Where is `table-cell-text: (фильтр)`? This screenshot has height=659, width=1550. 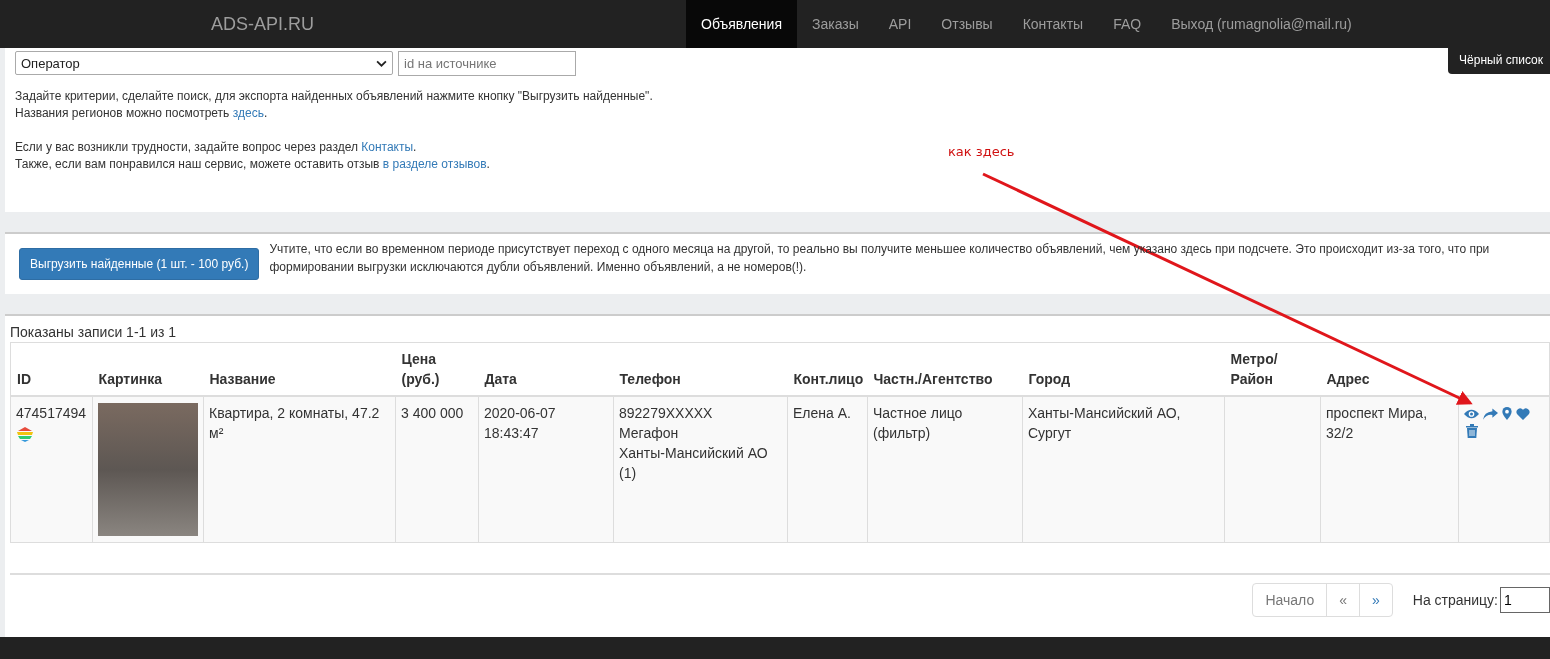 table-cell-text: (фильтр) is located at coordinates (902, 433).